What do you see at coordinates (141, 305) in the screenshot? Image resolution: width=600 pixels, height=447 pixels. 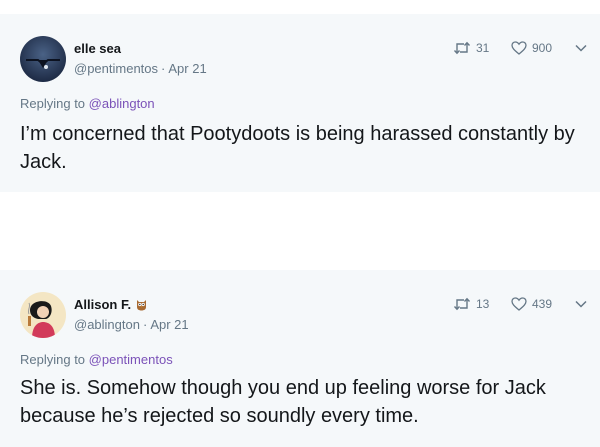 I see `owl-emoji-icon` at bounding box center [141, 305].